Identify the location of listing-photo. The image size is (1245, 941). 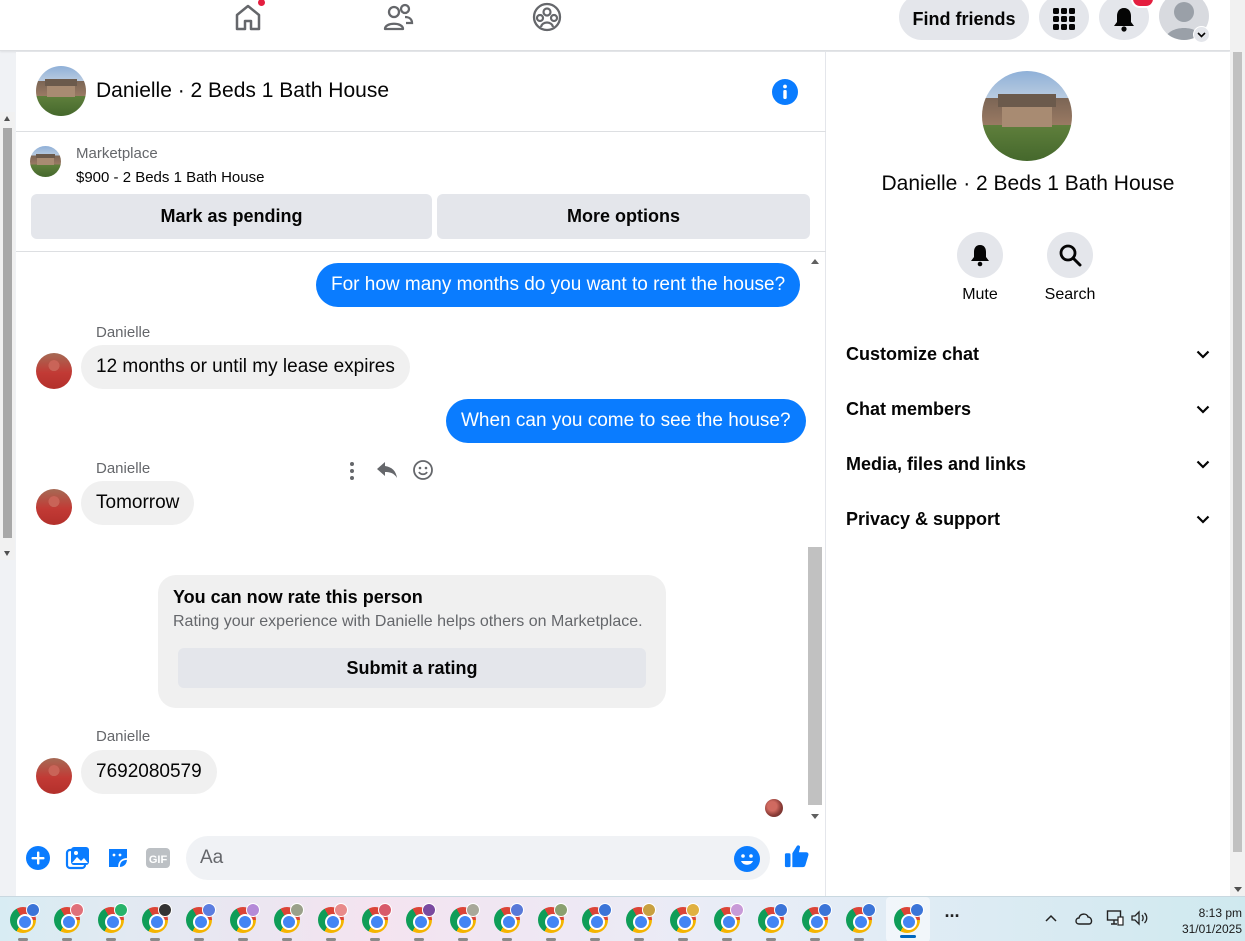
(45, 161).